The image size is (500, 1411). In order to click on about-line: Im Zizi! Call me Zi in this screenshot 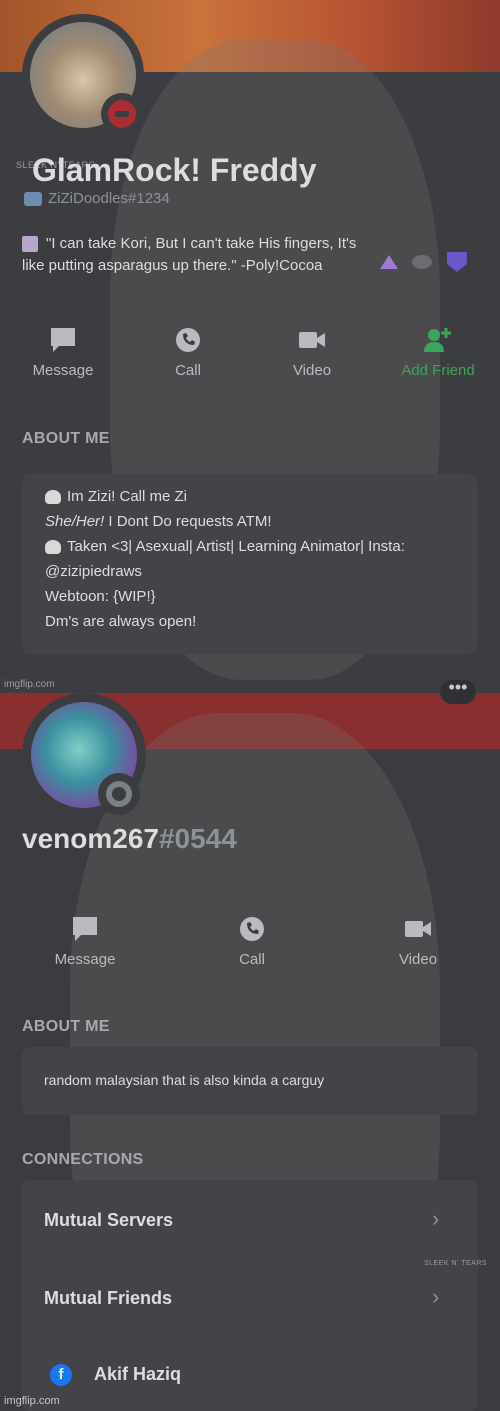, I will do `click(127, 496)`.